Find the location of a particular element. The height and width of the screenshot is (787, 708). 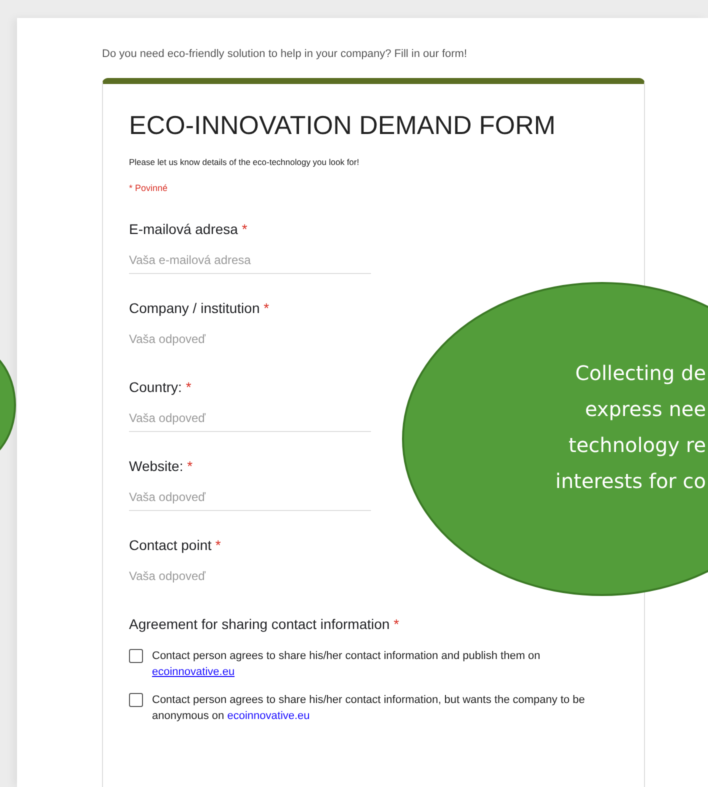

question-label: Agreement for sharing contact information * is located at coordinates (264, 624).